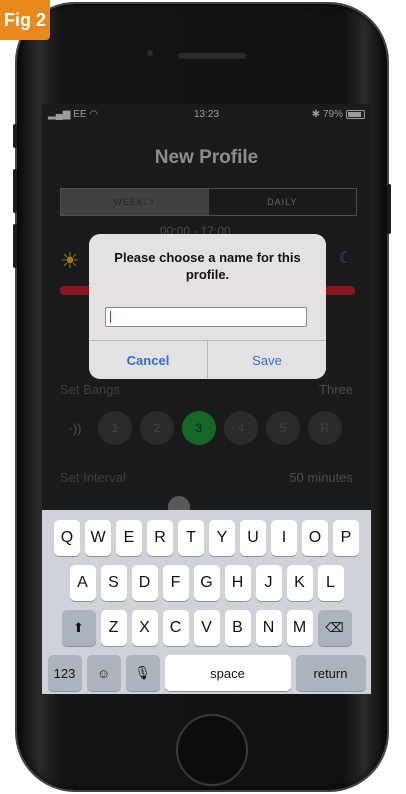  I want to click on numbers-key: 123, so click(64, 673).